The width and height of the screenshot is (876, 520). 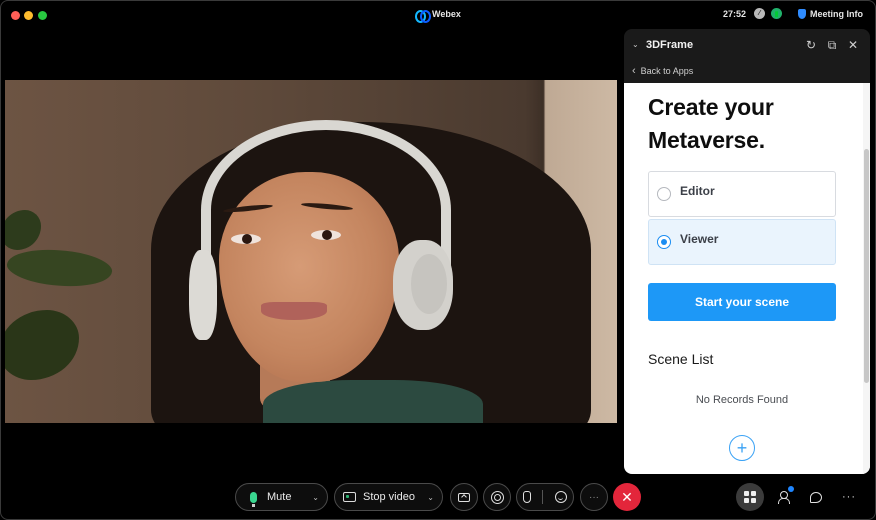 What do you see at coordinates (664, 194) in the screenshot?
I see `editor-radio` at bounding box center [664, 194].